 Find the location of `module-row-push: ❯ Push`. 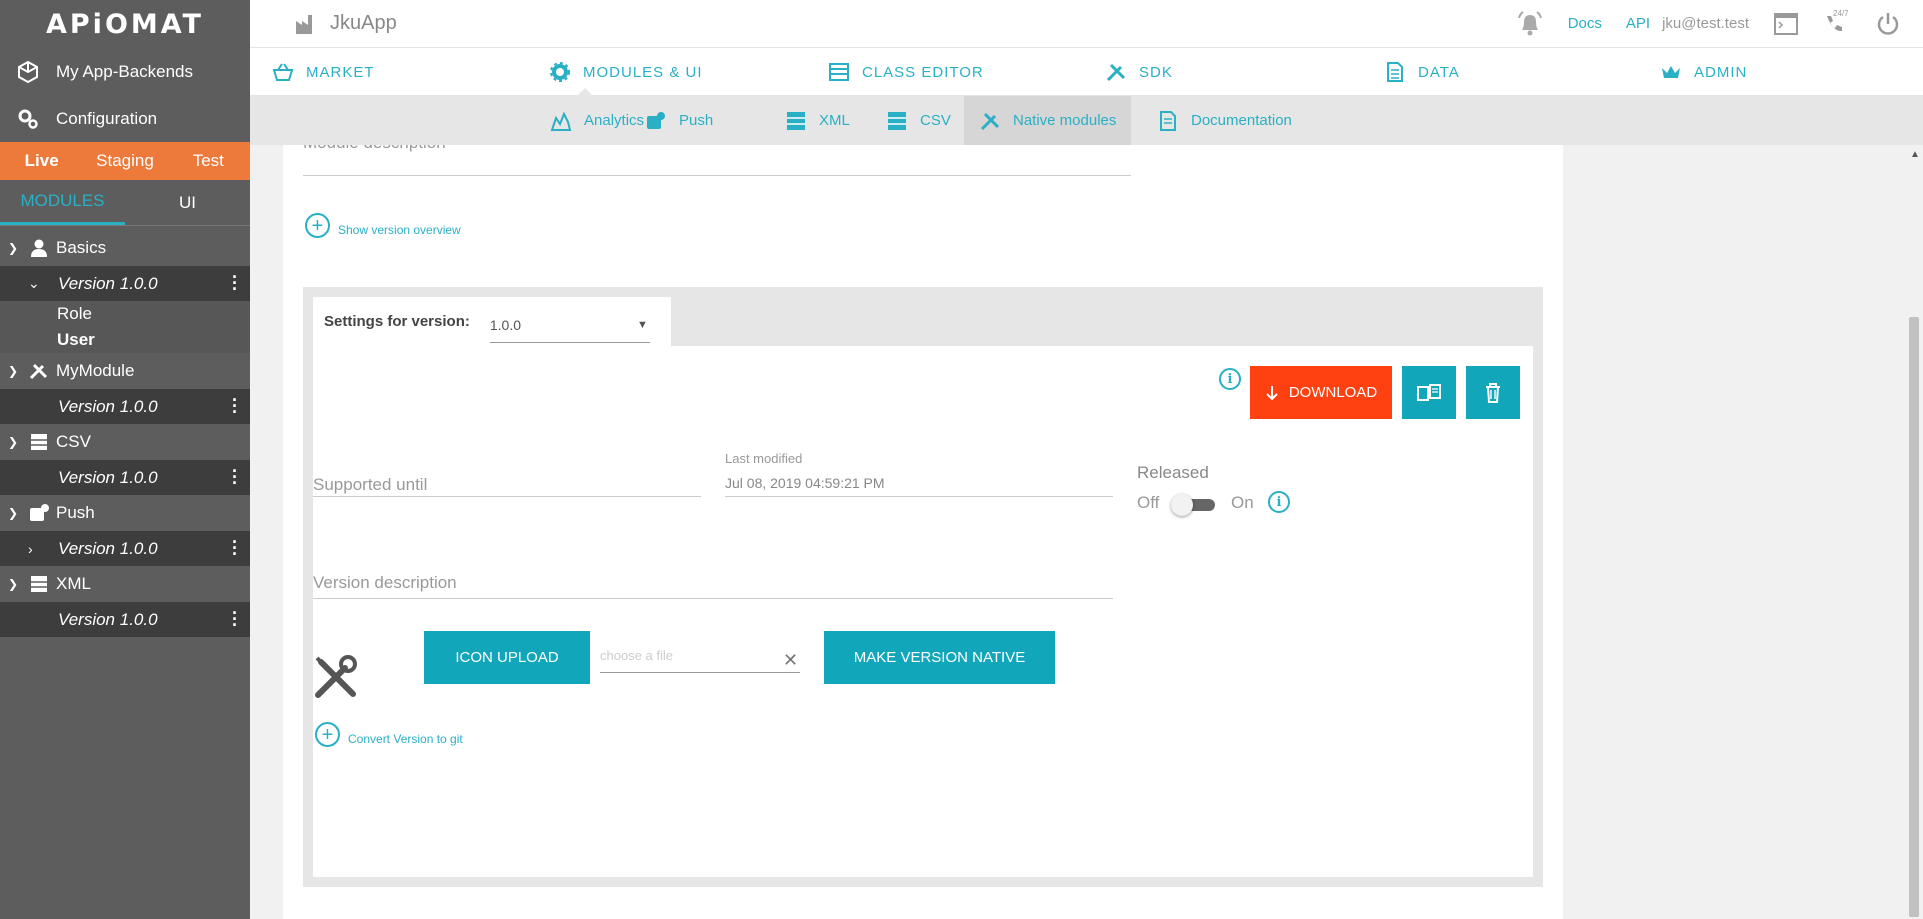

module-row-push: ❯ Push is located at coordinates (125, 513).